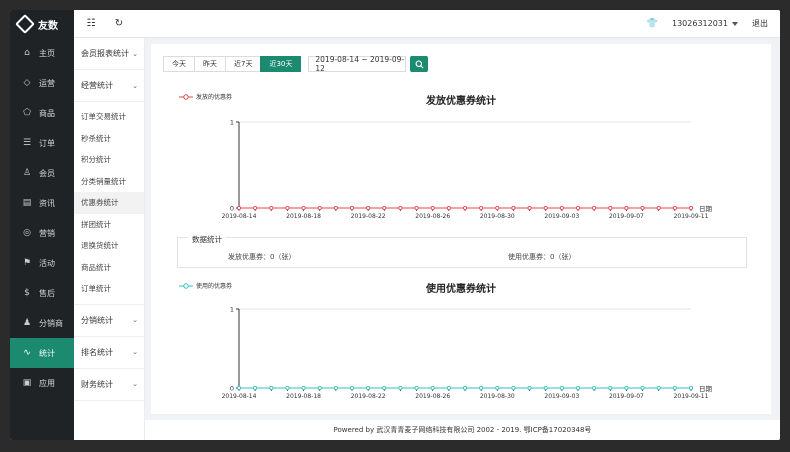 The height and width of the screenshot is (452, 790). What do you see at coordinates (42, 83) in the screenshot?
I see `nav-operation: ◇ 运营` at bounding box center [42, 83].